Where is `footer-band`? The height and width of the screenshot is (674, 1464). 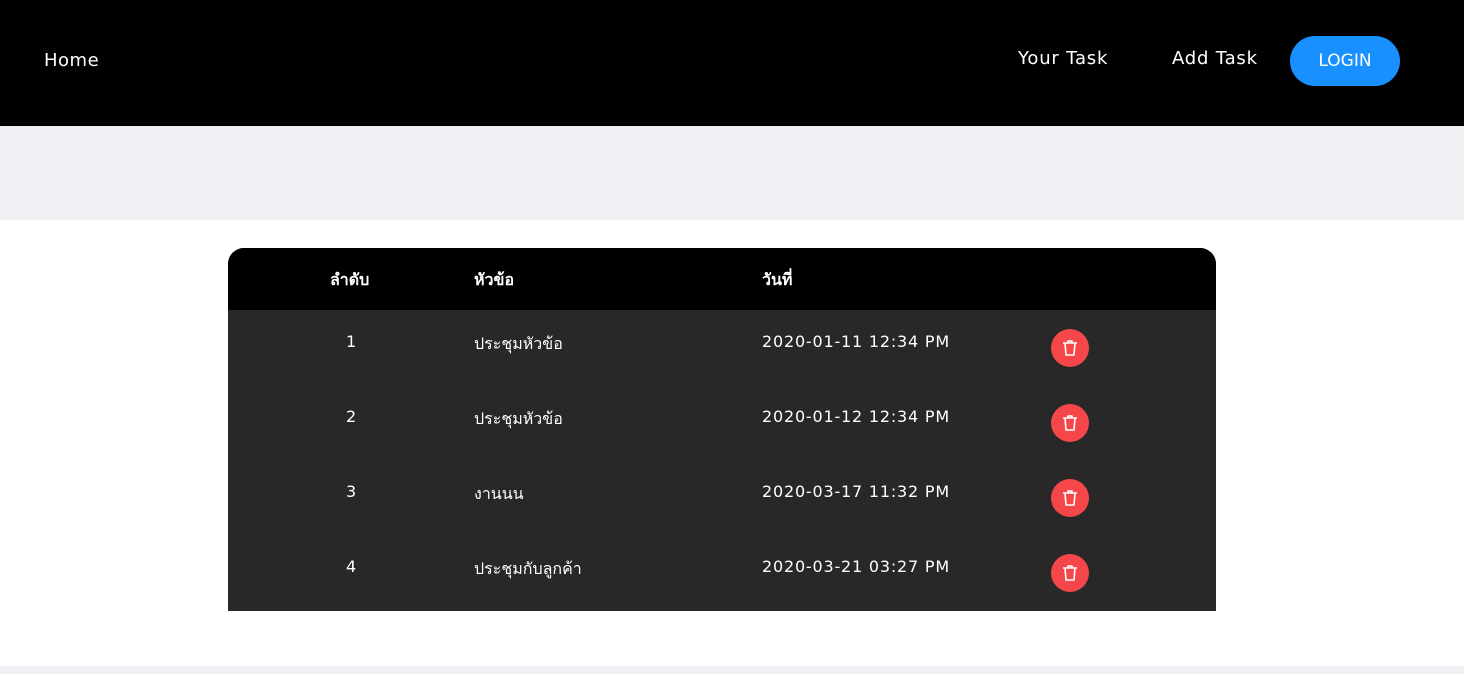
footer-band is located at coordinates (732, 670).